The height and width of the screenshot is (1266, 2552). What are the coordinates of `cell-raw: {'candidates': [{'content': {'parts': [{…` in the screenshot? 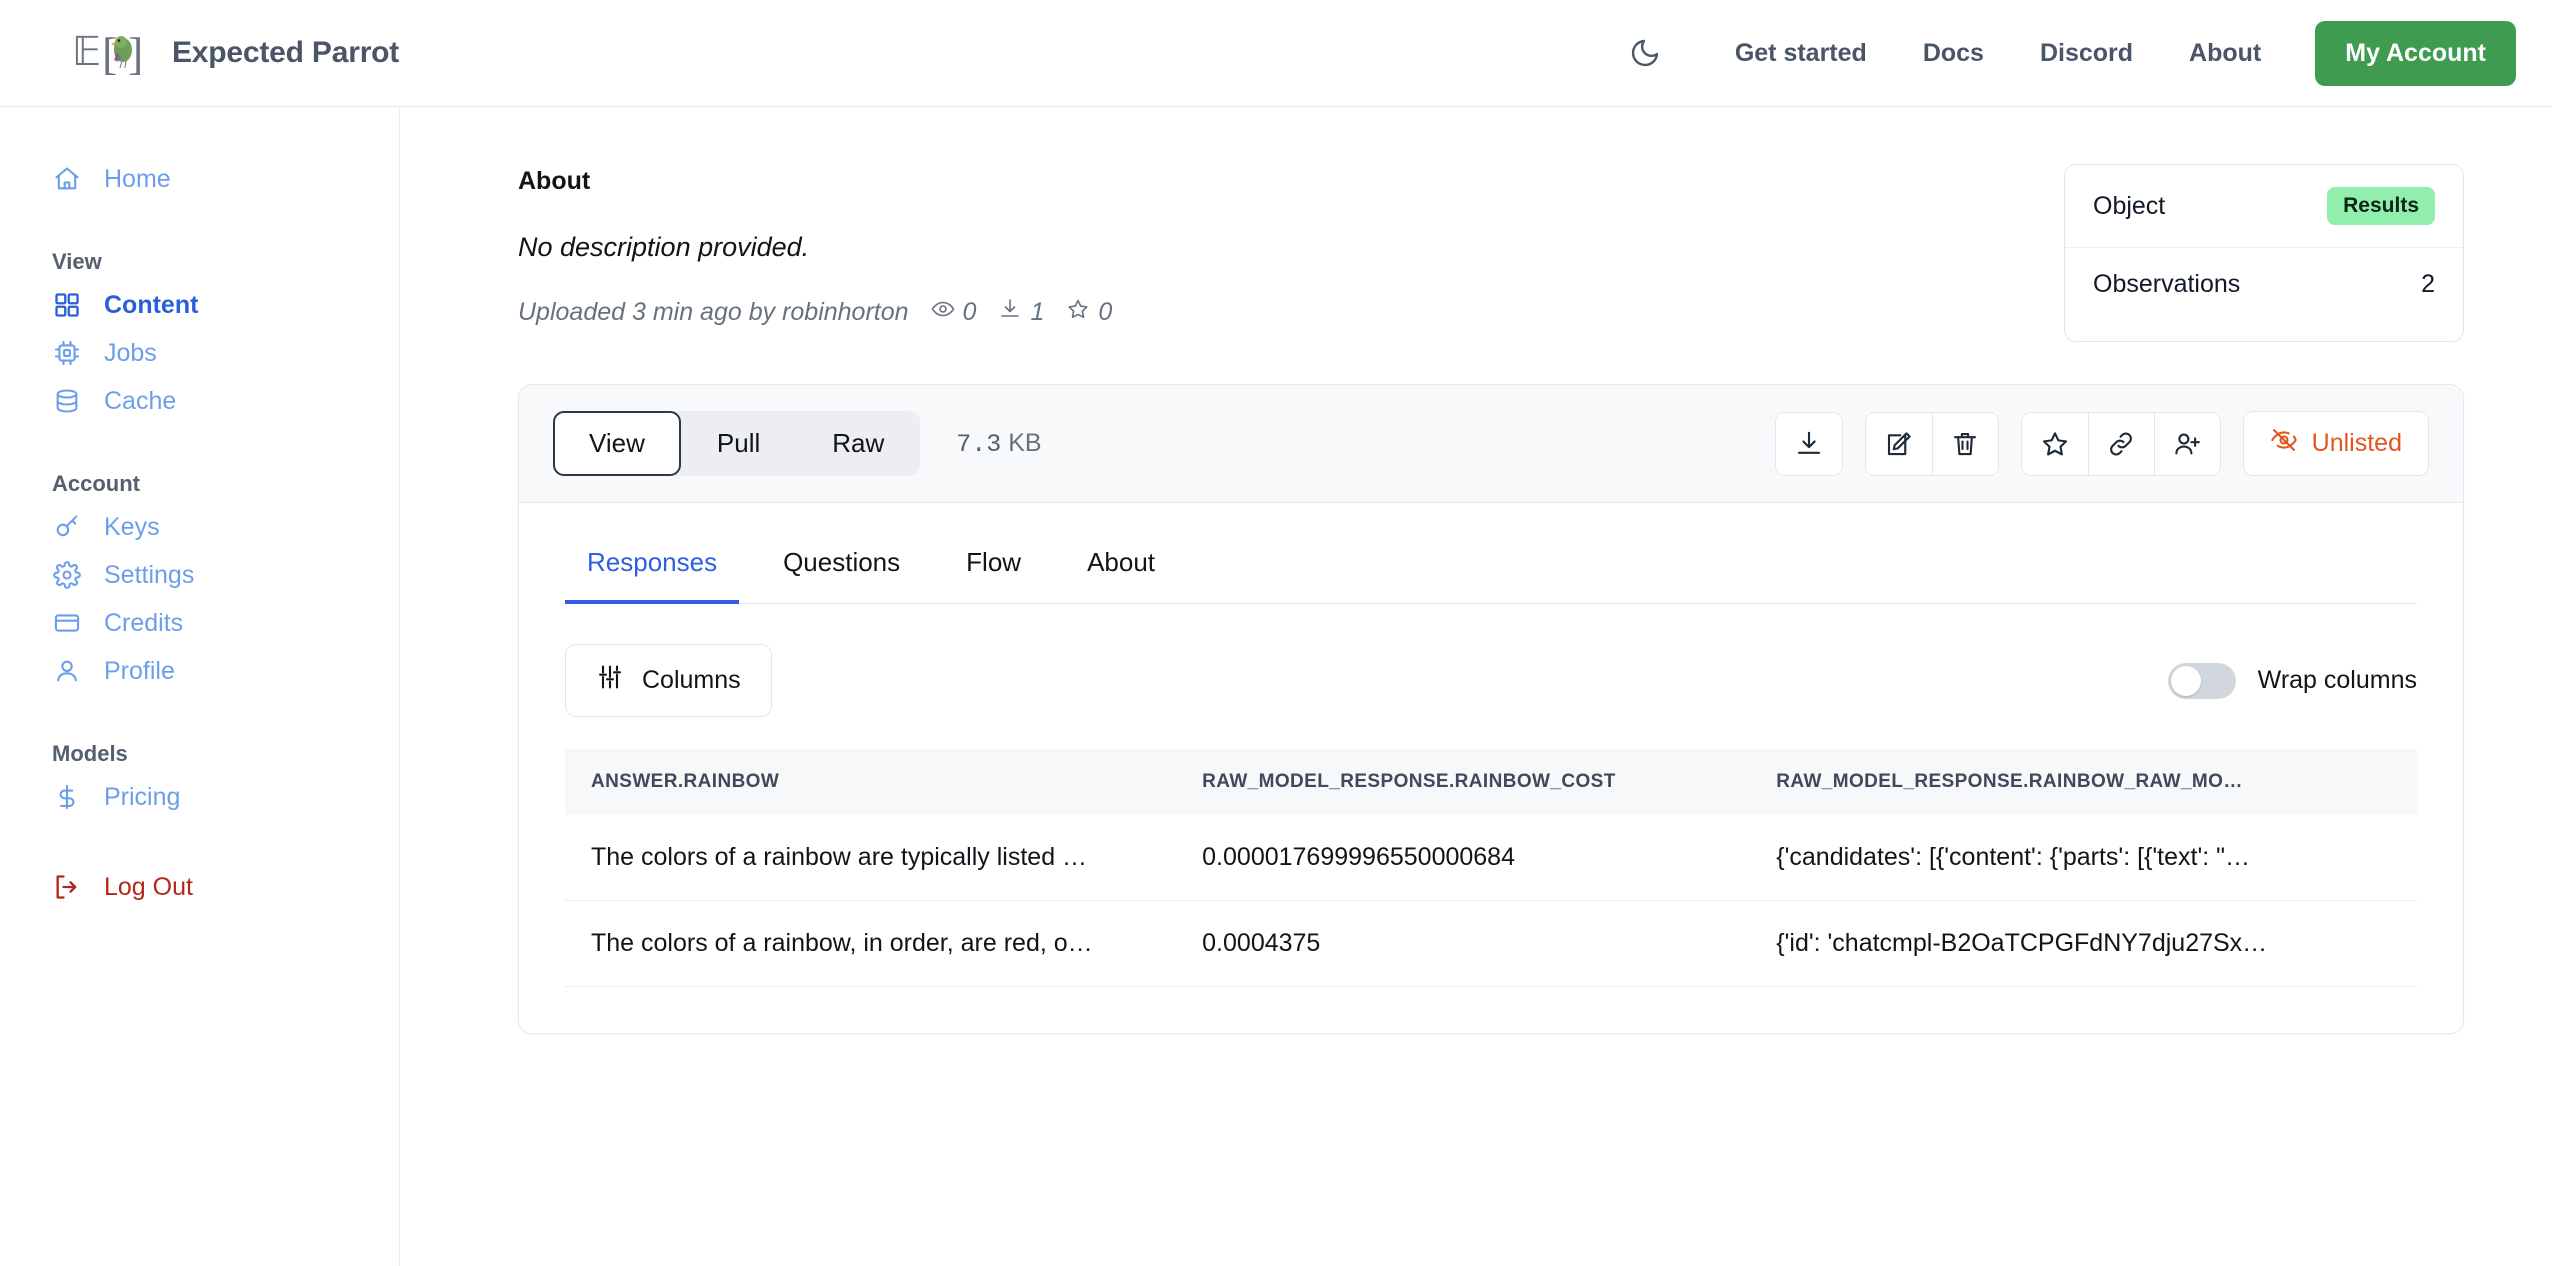 It's located at (2083, 858).